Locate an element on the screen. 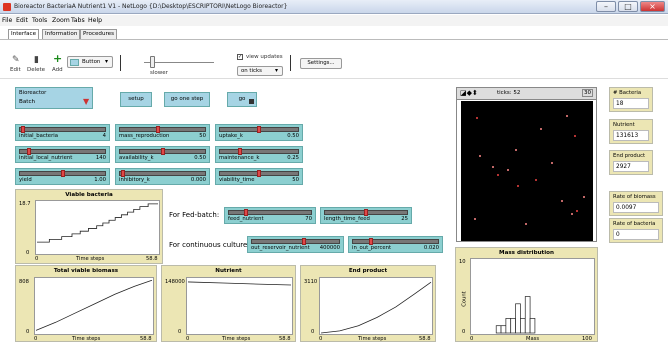  slider-label: maintenance_k is located at coordinates (239, 158).